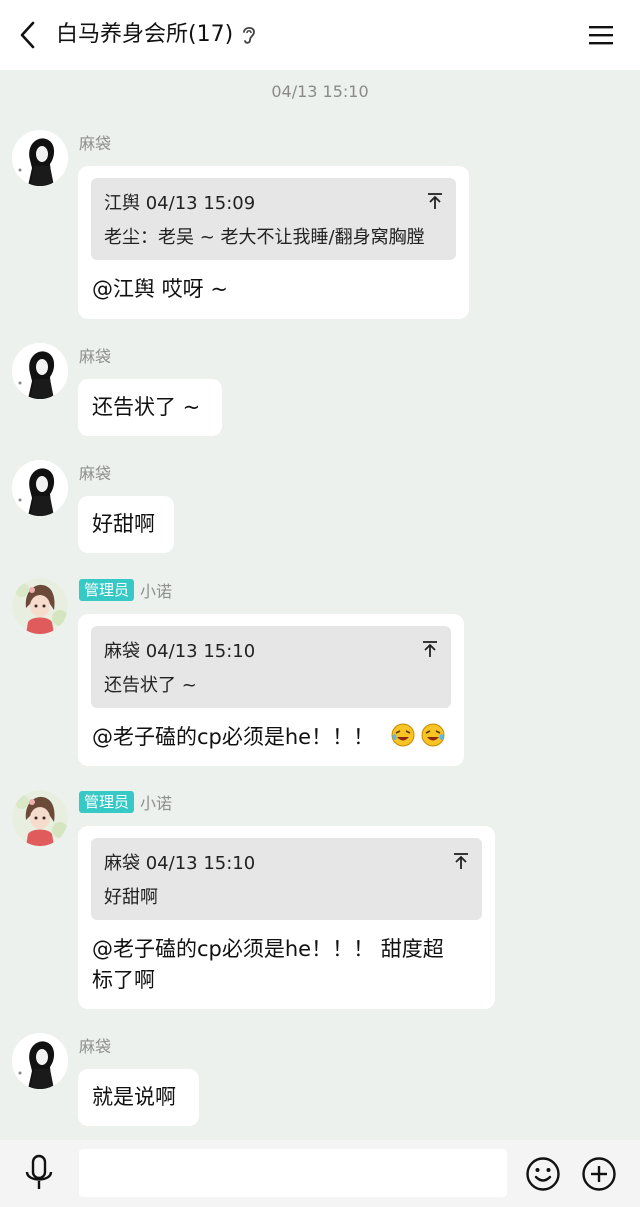 The height and width of the screenshot is (1207, 640). I want to click on top-bar: 白马养身会所(17), so click(320, 35).